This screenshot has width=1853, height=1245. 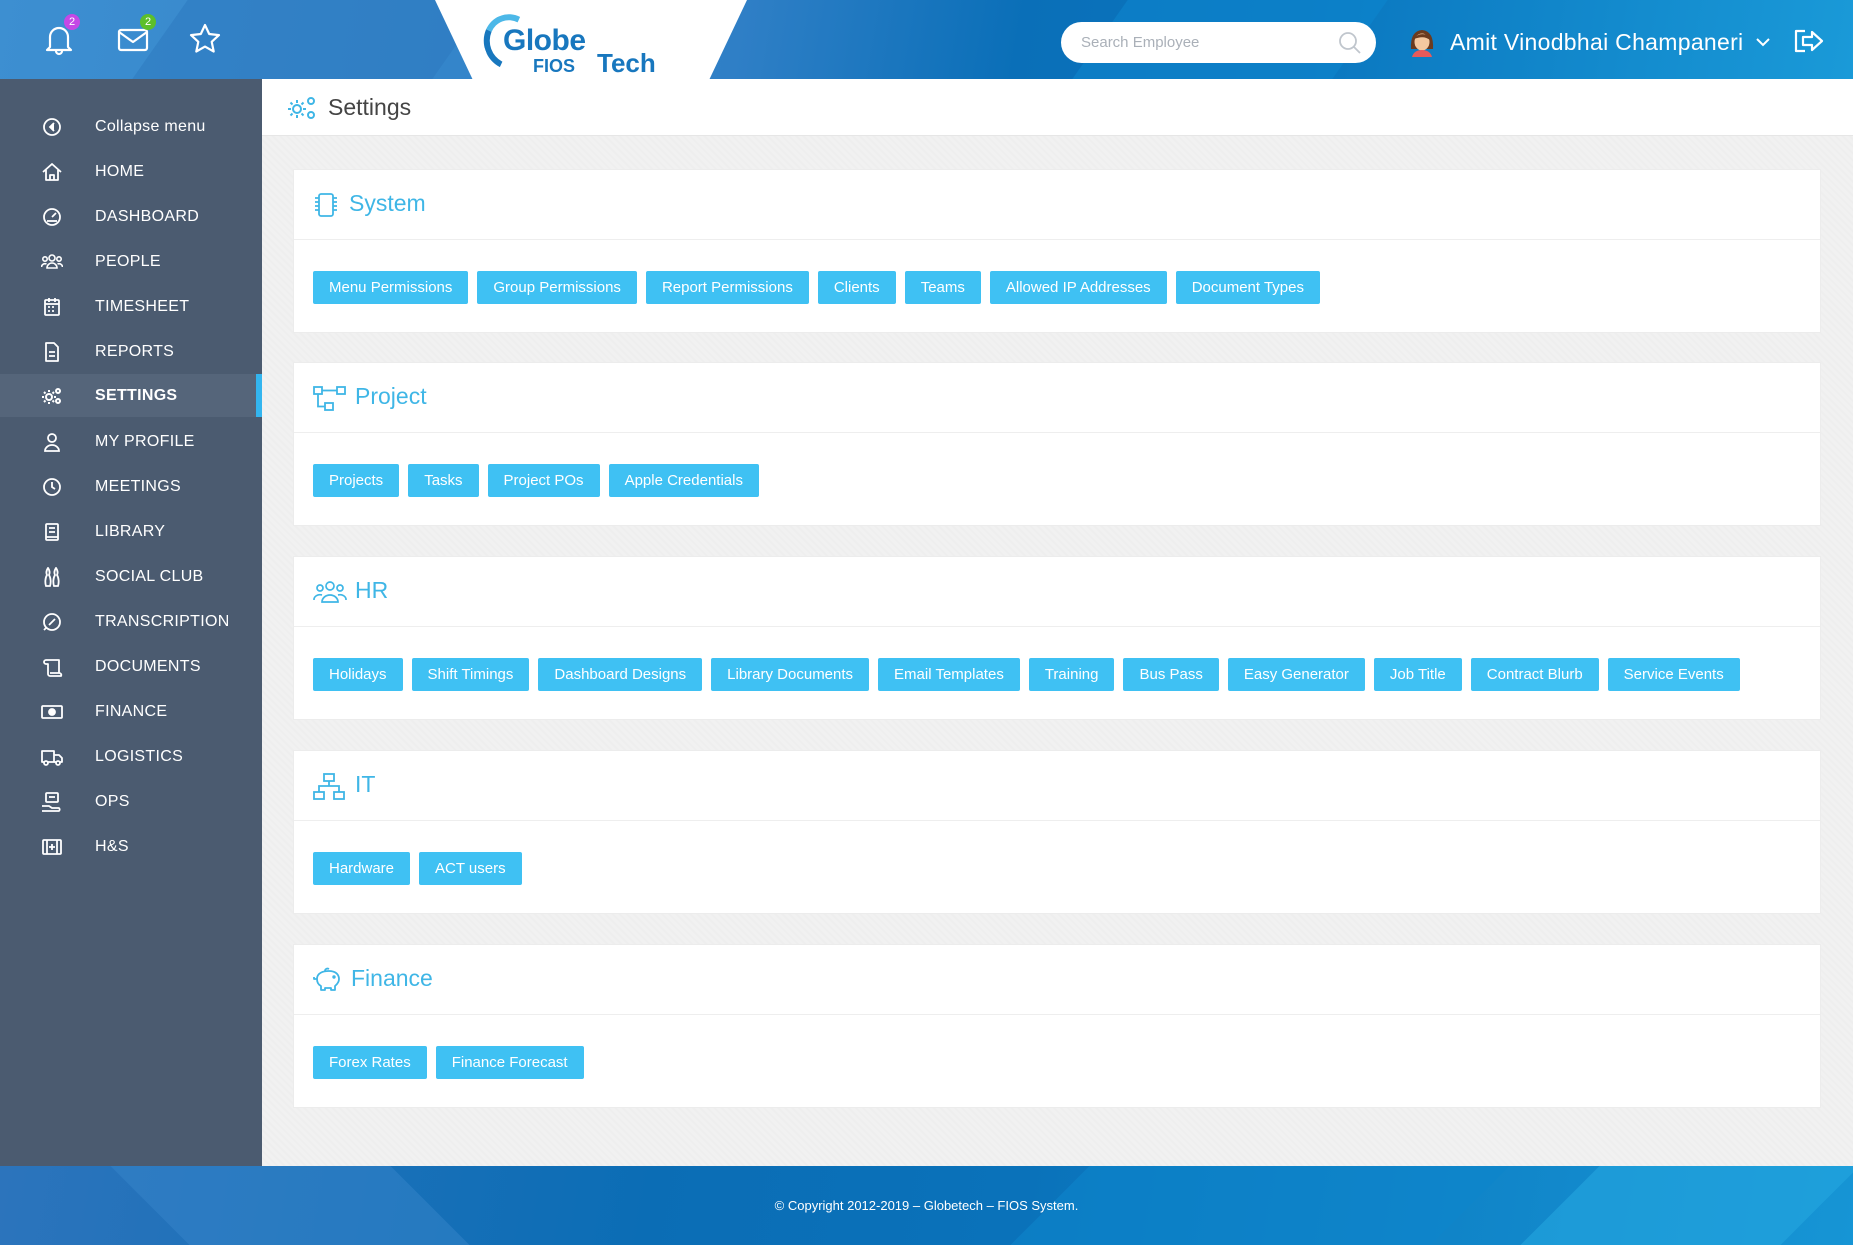 What do you see at coordinates (131, 261) in the screenshot?
I see `sidebar-item-people: PEOPLE` at bounding box center [131, 261].